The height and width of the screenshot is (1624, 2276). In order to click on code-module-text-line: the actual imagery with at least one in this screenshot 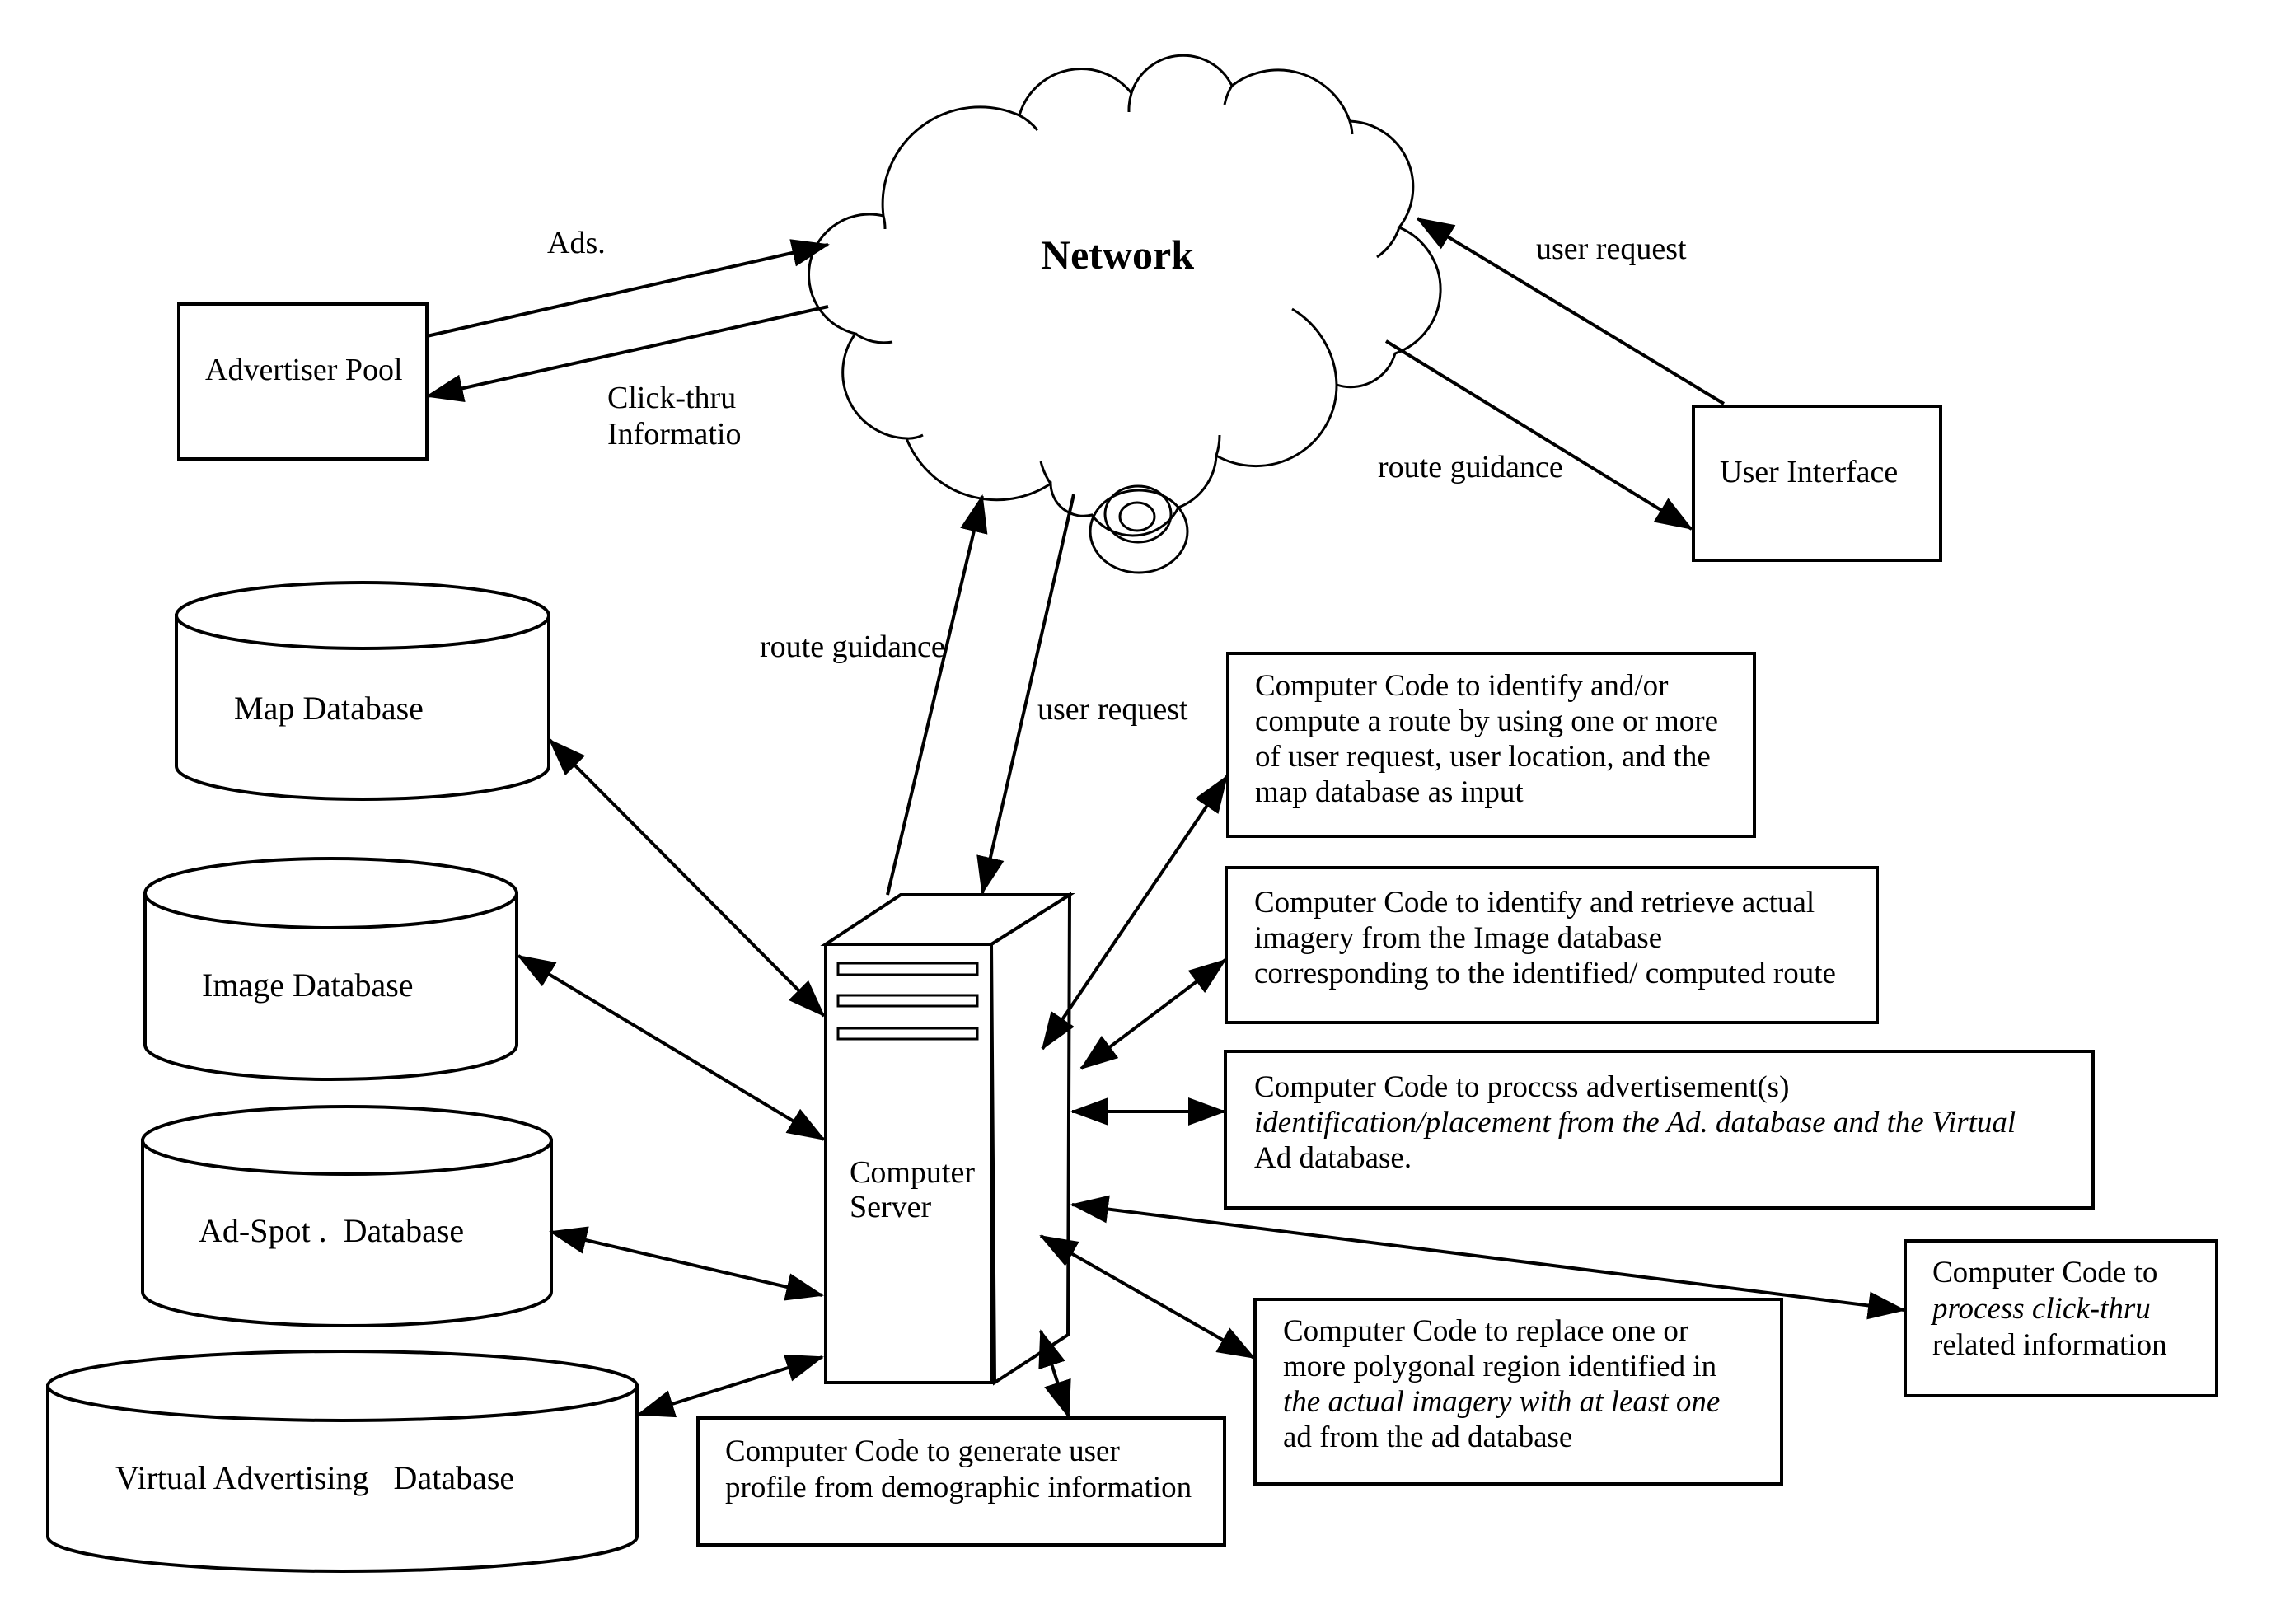, I will do `click(1501, 1402)`.